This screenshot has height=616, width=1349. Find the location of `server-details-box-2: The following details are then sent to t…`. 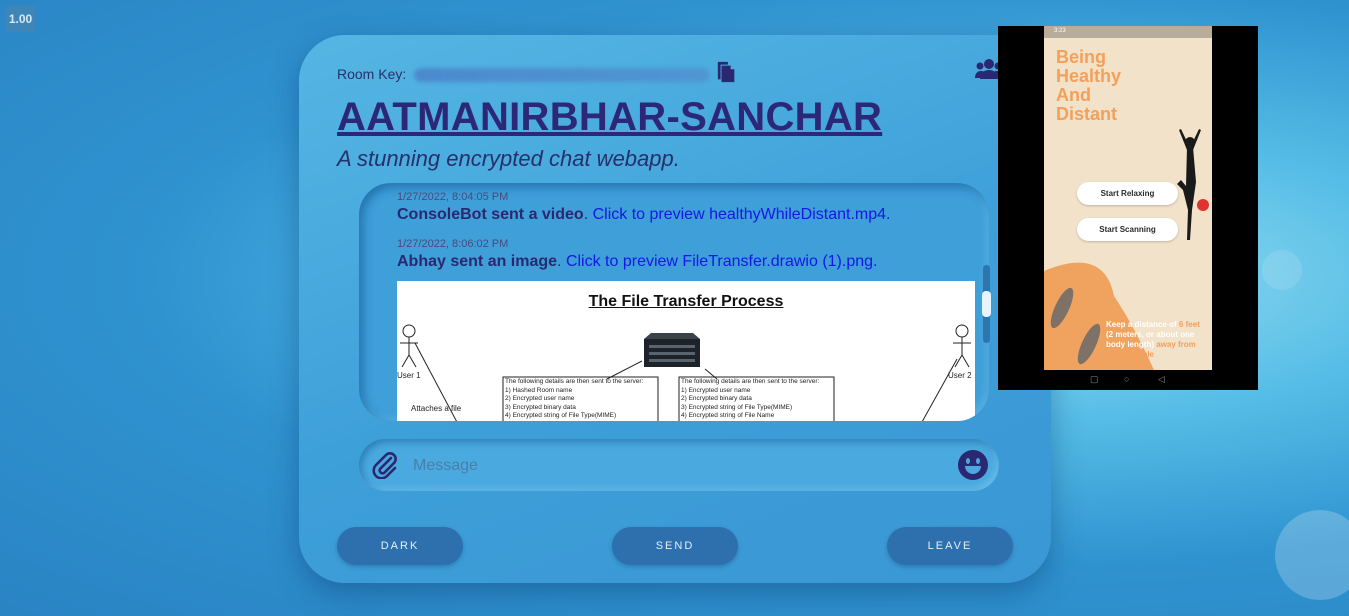

server-details-box-2: The following details are then sent to t… is located at coordinates (757, 399).